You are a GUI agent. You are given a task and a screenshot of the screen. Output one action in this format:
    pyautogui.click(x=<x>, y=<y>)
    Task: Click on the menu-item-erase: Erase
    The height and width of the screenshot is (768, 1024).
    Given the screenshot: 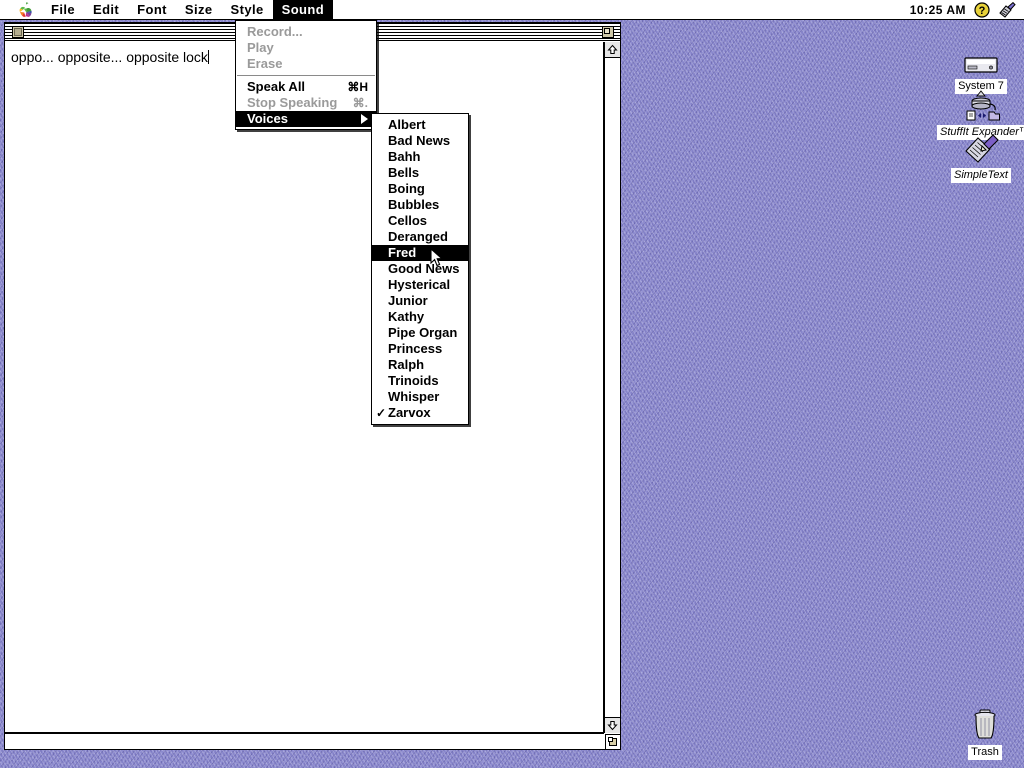 What is the action you would take?
    pyautogui.click(x=306, y=64)
    